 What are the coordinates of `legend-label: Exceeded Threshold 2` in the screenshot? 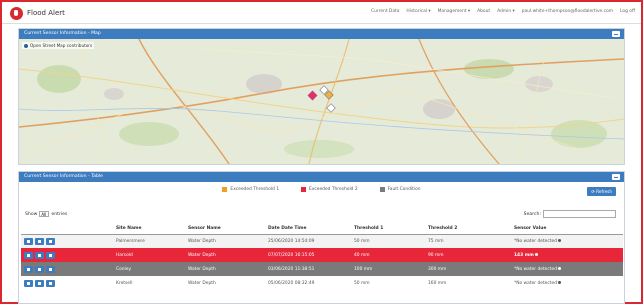 It's located at (333, 189).